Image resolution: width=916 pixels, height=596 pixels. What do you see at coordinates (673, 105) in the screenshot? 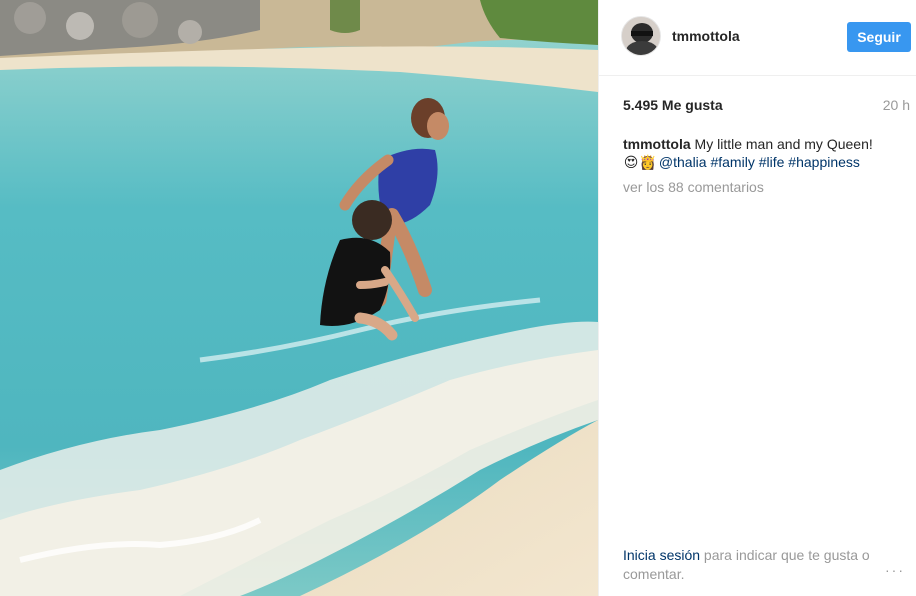
I see `likes-count: 5.495 Me gusta` at bounding box center [673, 105].